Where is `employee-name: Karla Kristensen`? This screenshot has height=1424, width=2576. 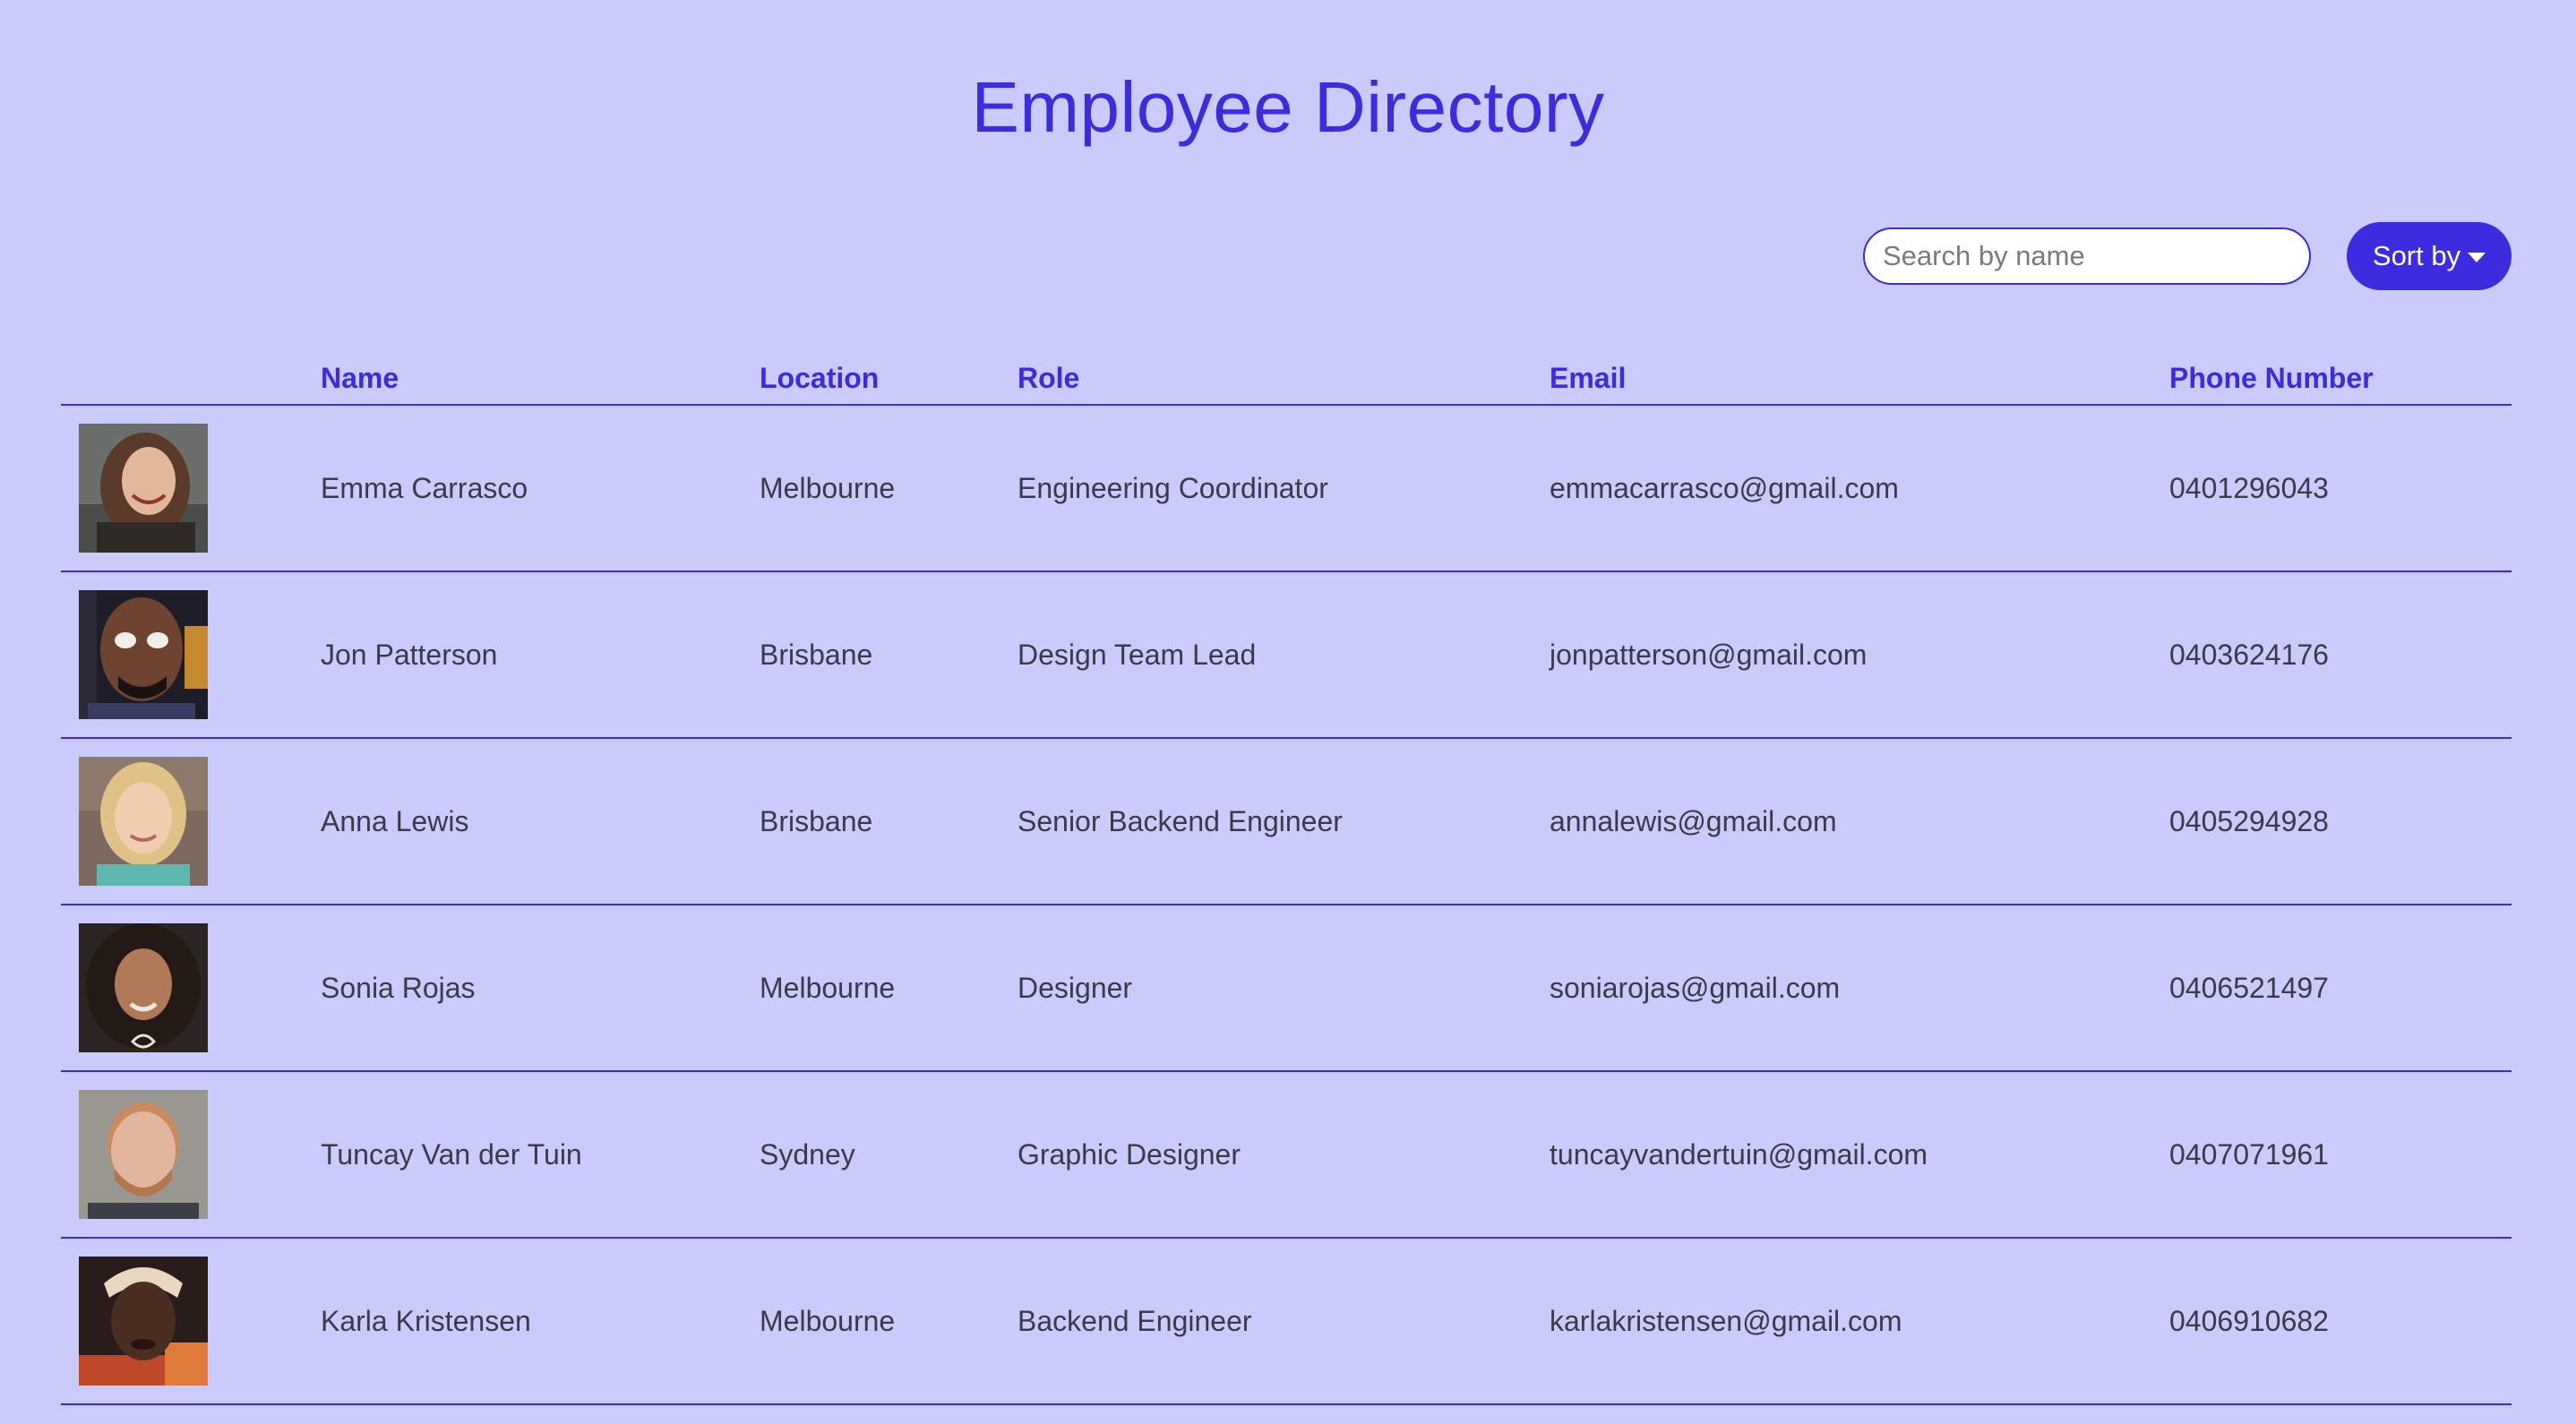
employee-name: Karla Kristensen is located at coordinates (426, 1321).